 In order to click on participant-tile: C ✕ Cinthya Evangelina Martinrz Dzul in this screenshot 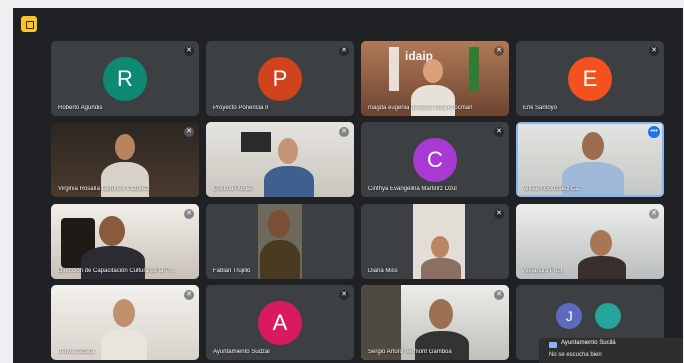, I will do `click(435, 159)`.